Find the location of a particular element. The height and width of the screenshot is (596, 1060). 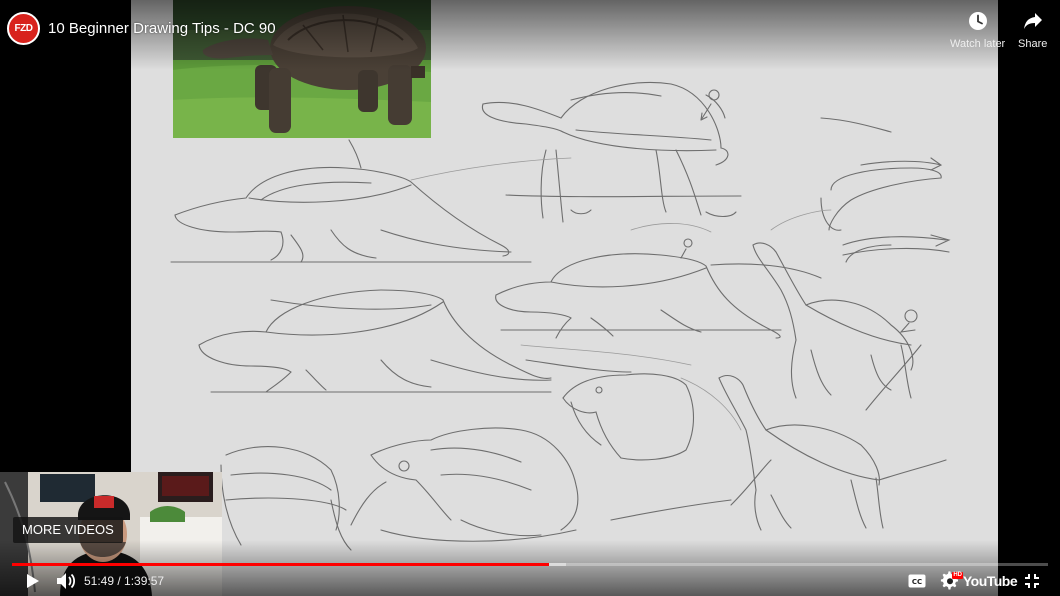

exit-fullscreen-icon is located at coordinates (1032, 581).